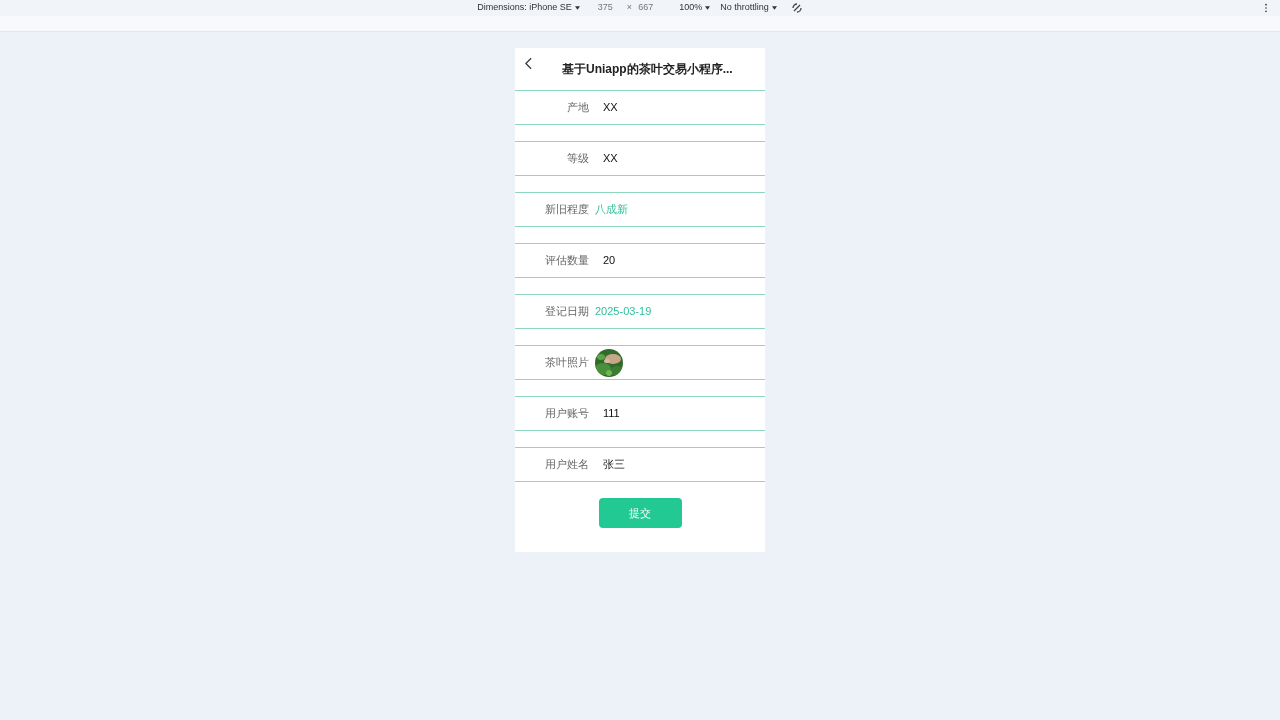 The height and width of the screenshot is (720, 1280). Describe the element at coordinates (577, 159) in the screenshot. I see `field-label: 等级` at that location.